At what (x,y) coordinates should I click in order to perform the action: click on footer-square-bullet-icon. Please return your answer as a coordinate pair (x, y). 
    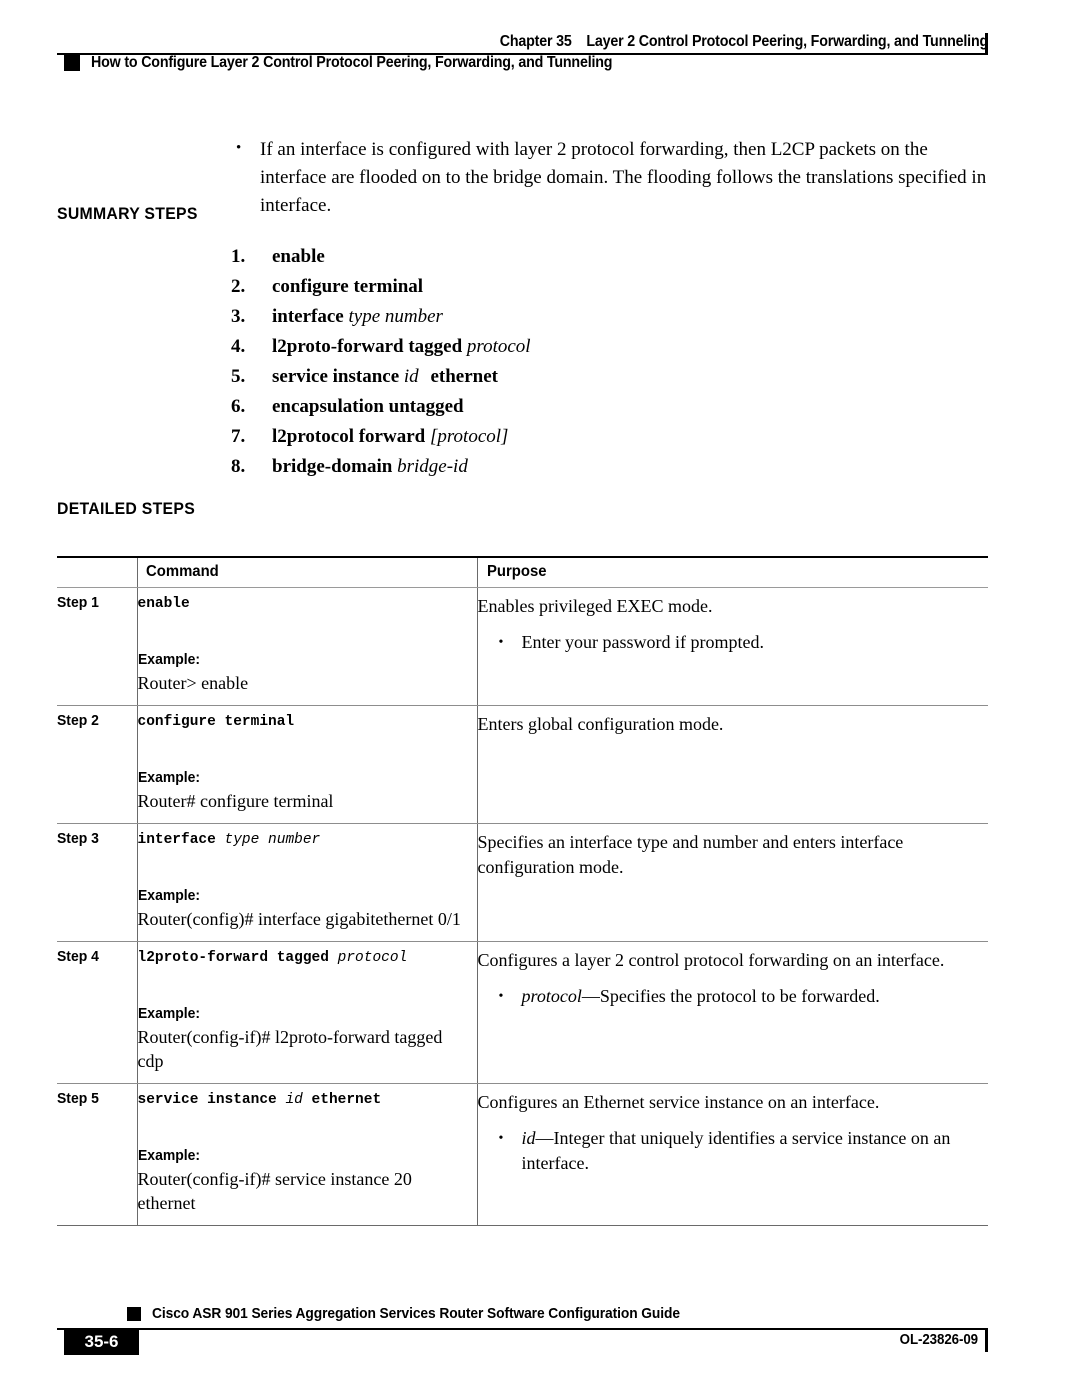
    Looking at the image, I should click on (134, 1314).